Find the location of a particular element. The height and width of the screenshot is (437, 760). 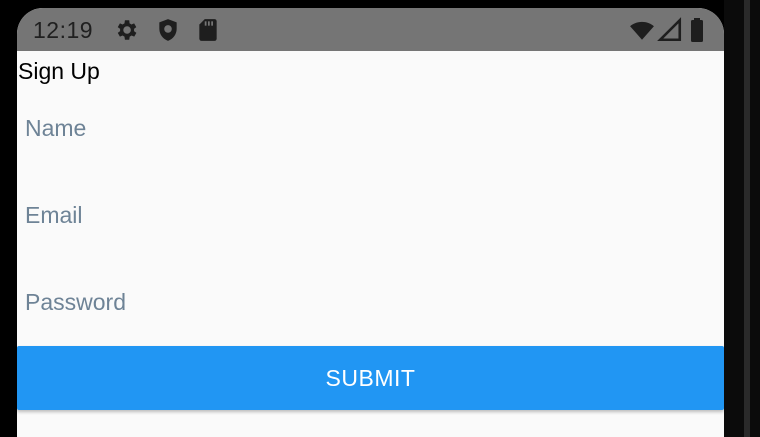

page-title: Sign Up is located at coordinates (59, 71).